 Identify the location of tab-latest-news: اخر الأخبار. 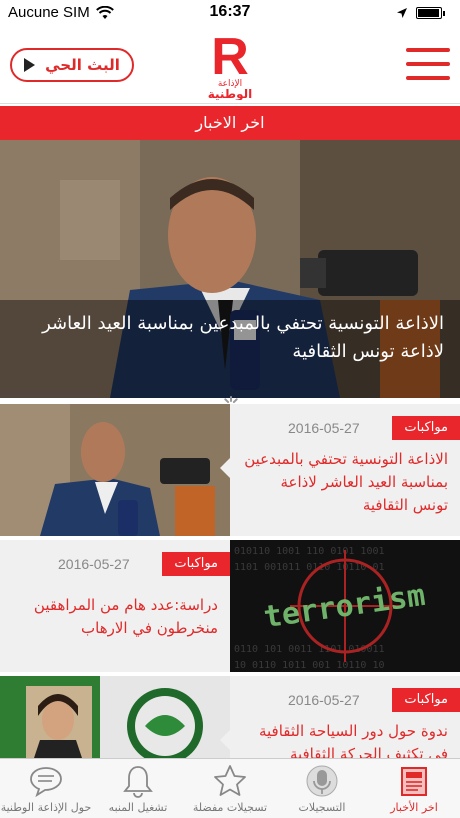
(414, 788).